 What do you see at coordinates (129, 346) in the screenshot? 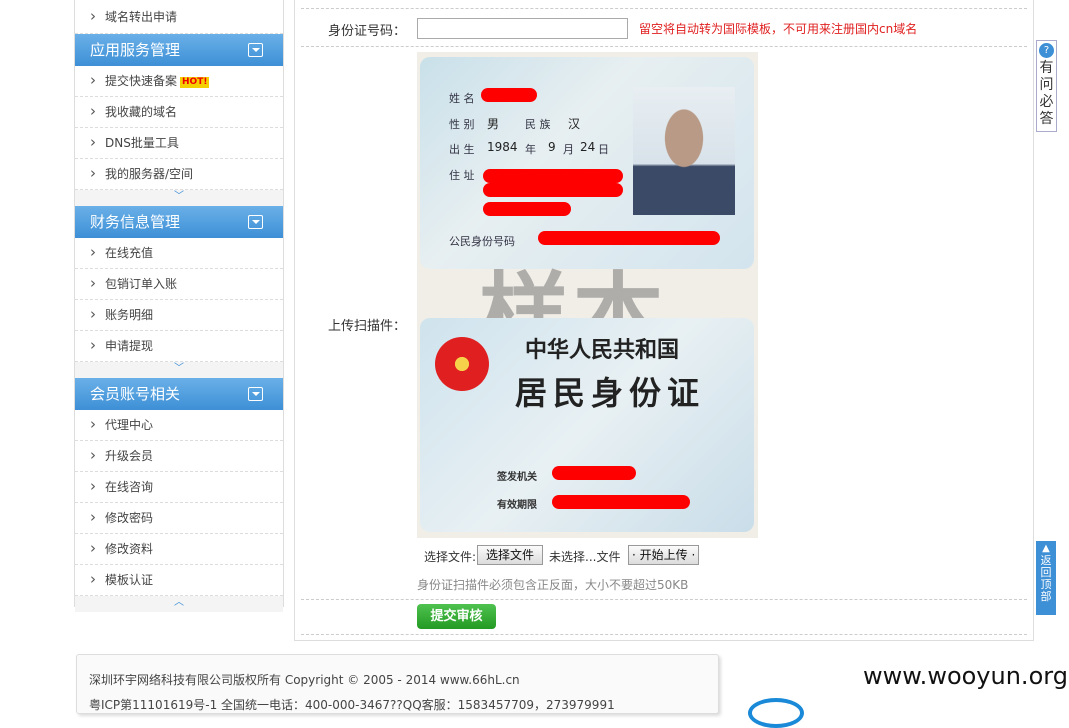
I see `sidebar-item-label: 申请提现` at bounding box center [129, 346].